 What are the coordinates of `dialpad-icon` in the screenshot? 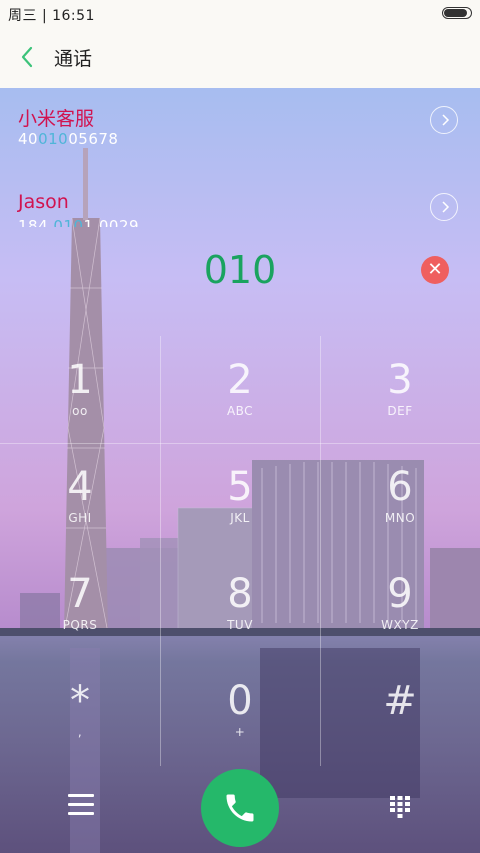 It's located at (400, 807).